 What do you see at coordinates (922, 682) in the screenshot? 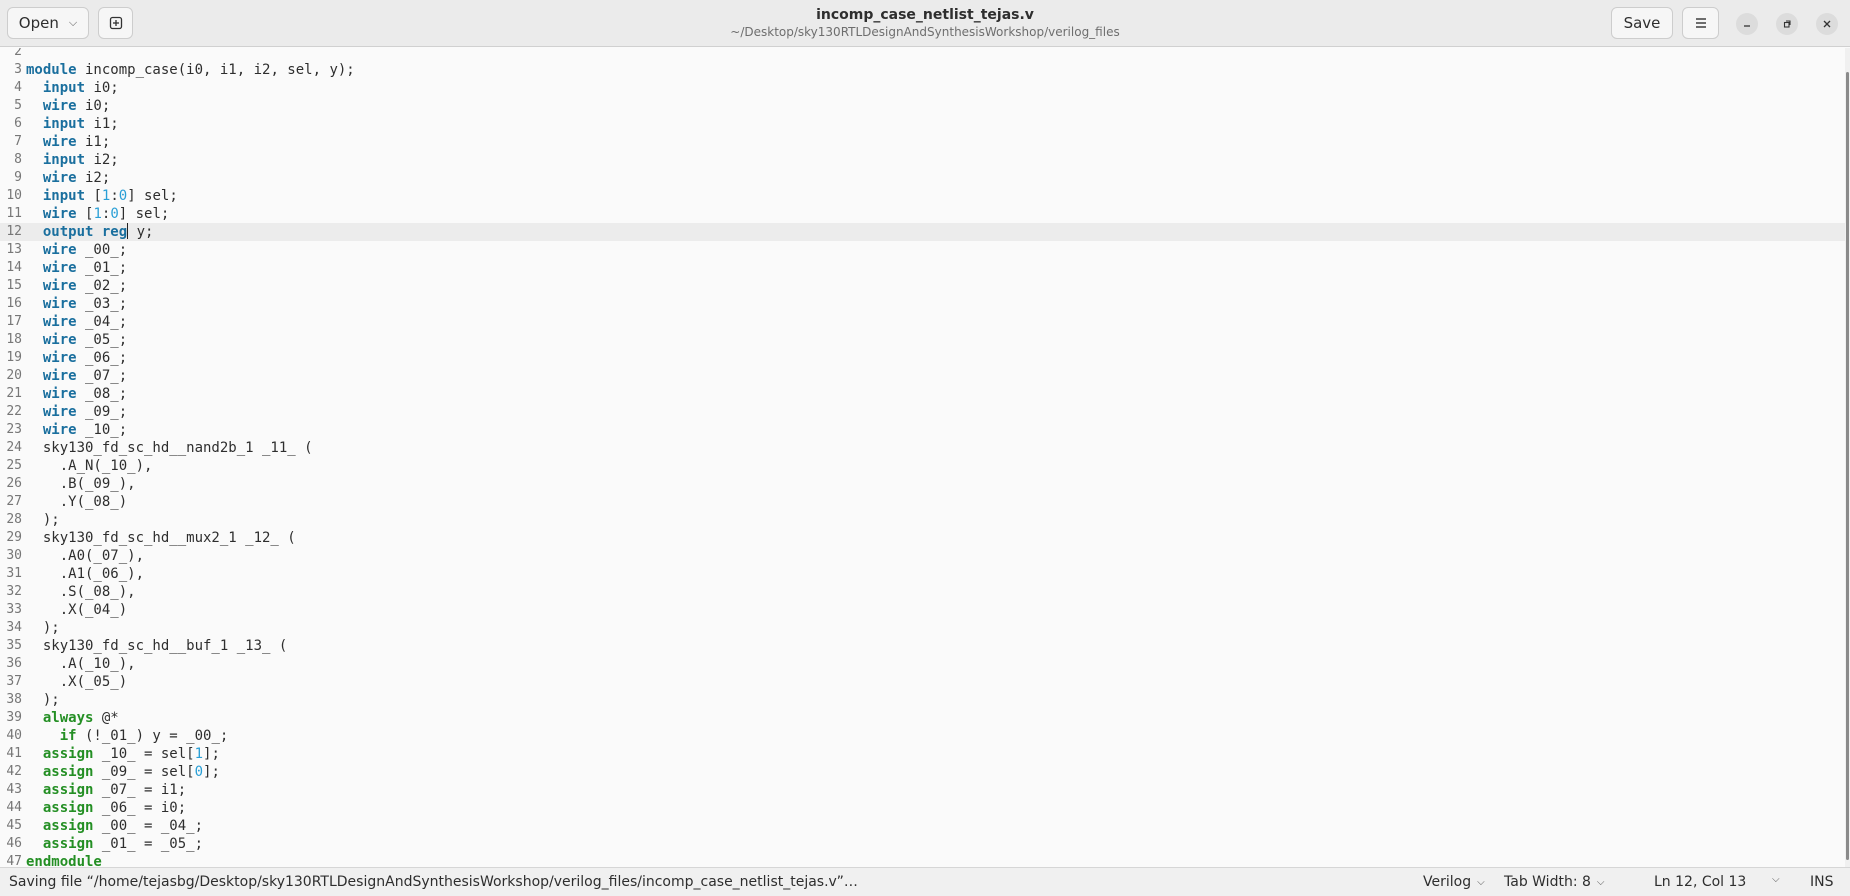
I see `code-line: 37 .X(_05_)` at bounding box center [922, 682].